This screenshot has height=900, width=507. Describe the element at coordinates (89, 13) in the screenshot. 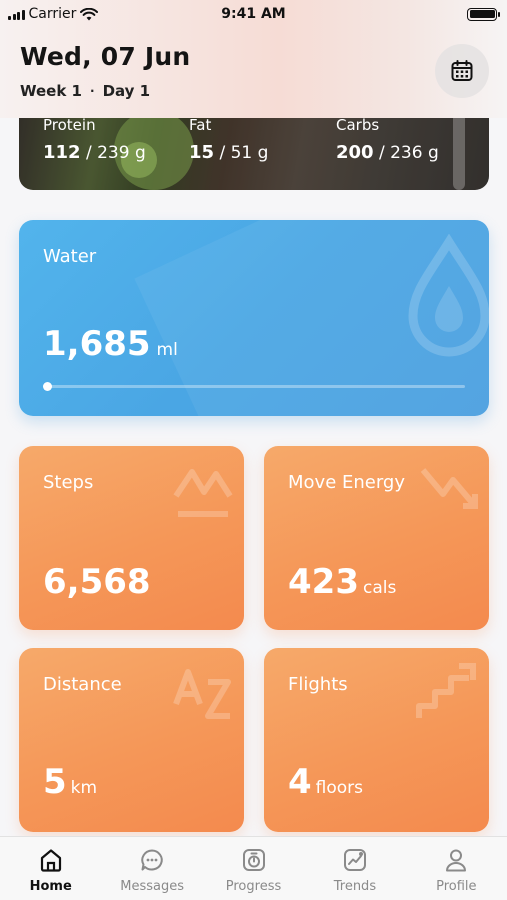

I see `wifi-icon` at that location.